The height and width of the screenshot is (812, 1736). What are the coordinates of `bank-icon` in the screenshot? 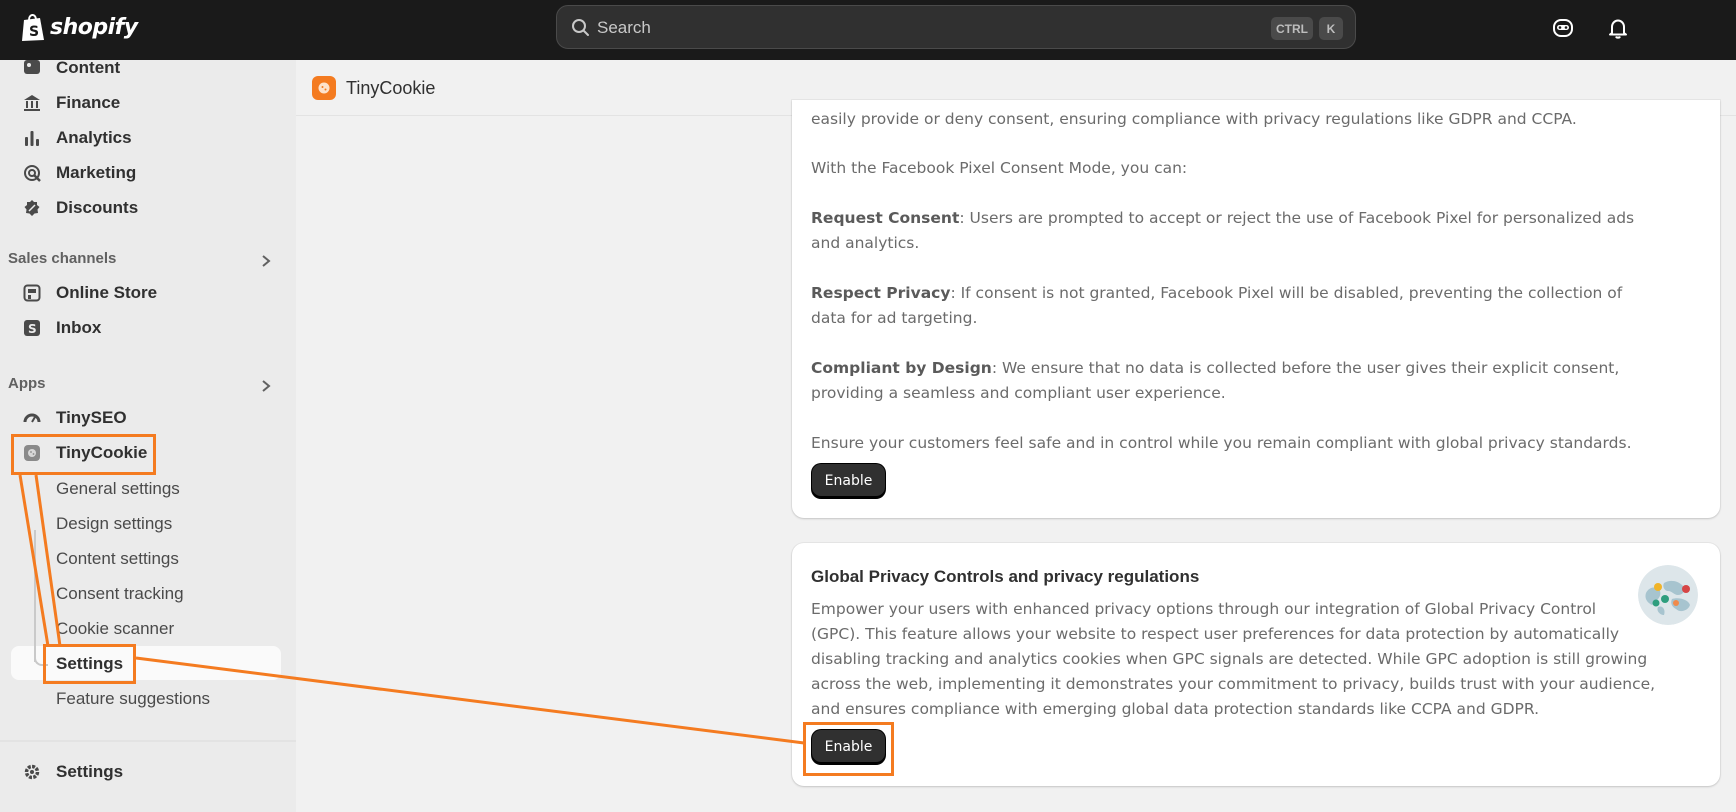 It's located at (32, 103).